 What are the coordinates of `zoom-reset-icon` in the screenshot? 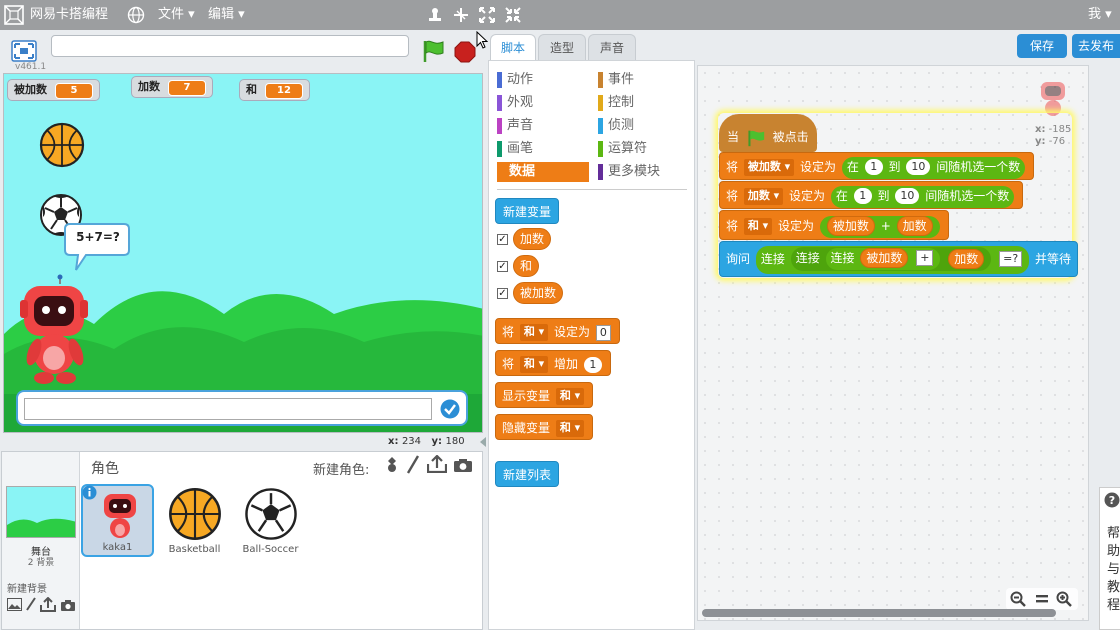 It's located at (1042, 599).